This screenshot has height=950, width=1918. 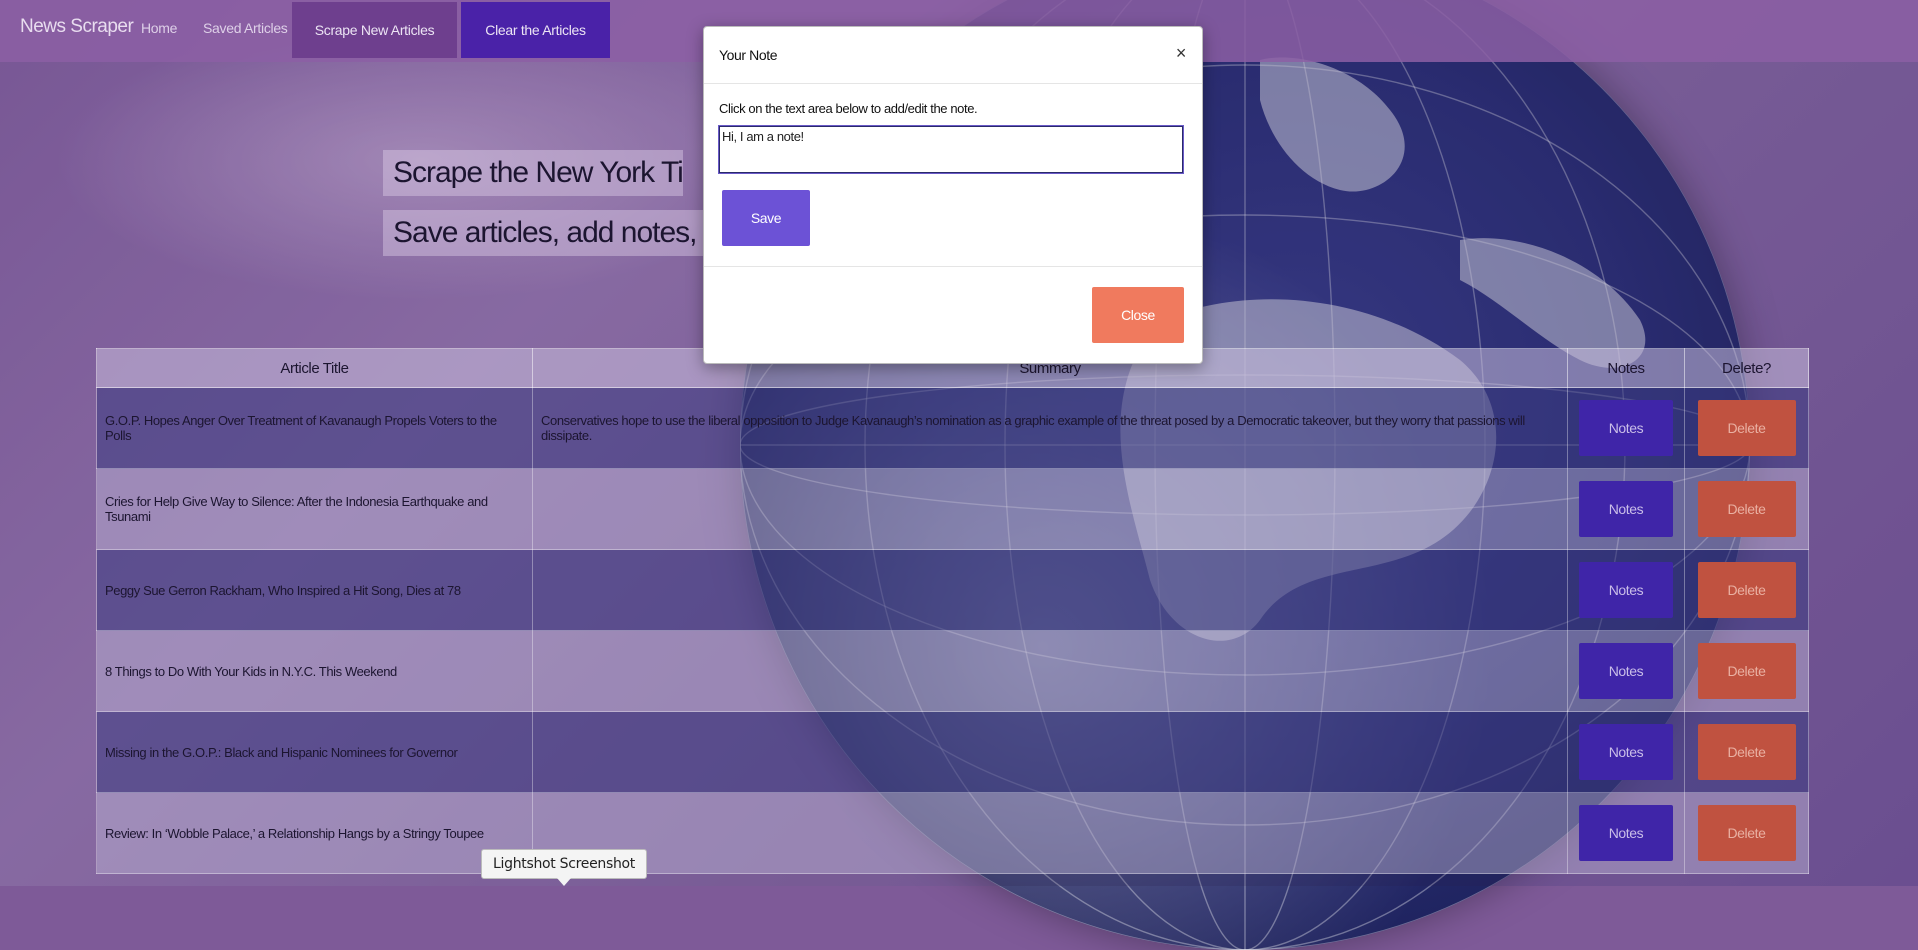 I want to click on header-delete: Delete?, so click(x=1746, y=368).